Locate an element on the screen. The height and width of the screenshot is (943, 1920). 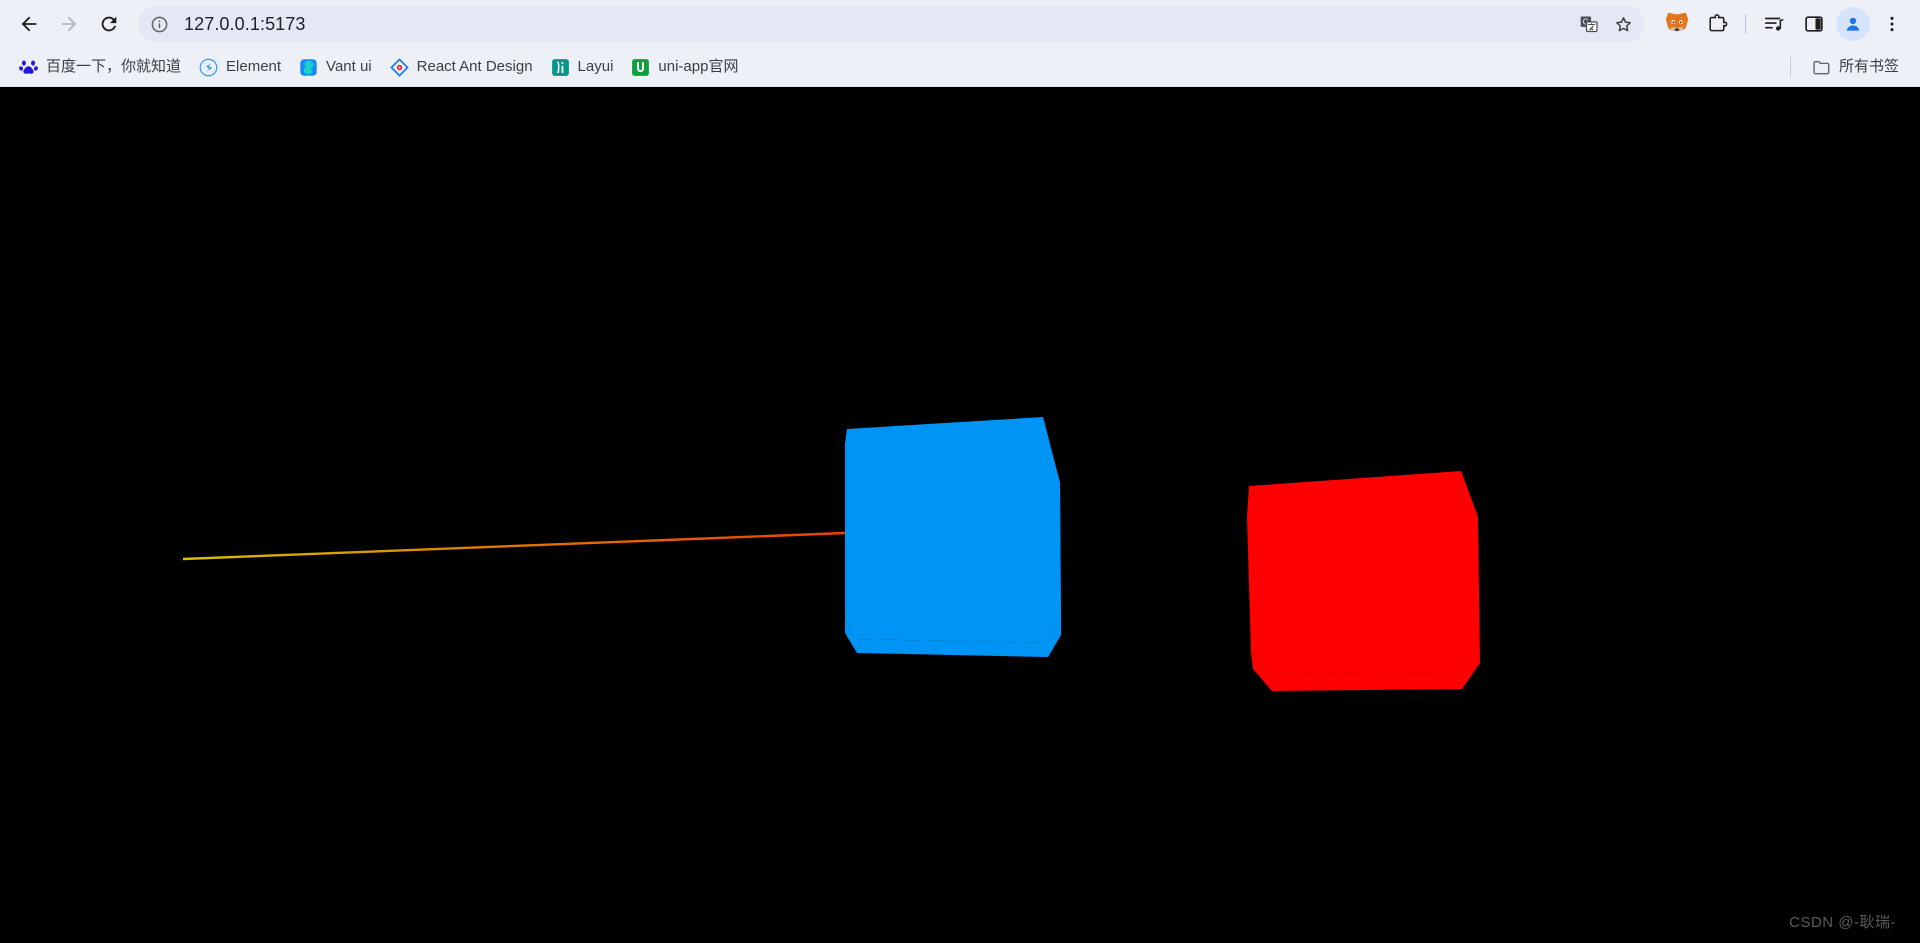
bookmark-item-layui: Layui is located at coordinates (582, 67).